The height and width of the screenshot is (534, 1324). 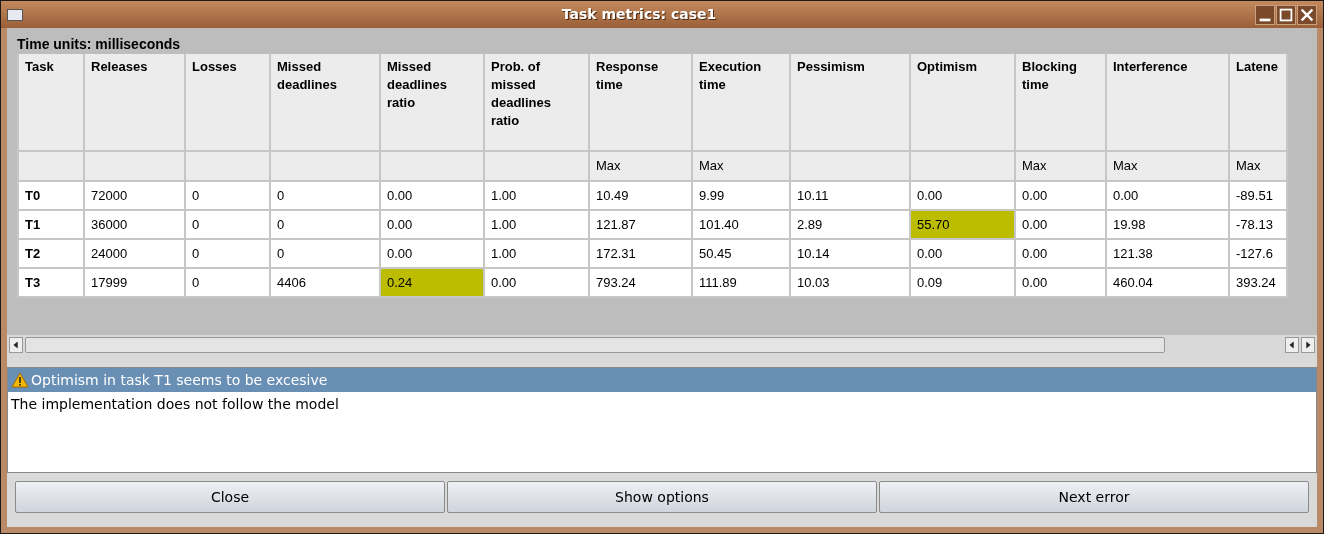 What do you see at coordinates (1308, 345) in the screenshot?
I see `scroll-right-icon` at bounding box center [1308, 345].